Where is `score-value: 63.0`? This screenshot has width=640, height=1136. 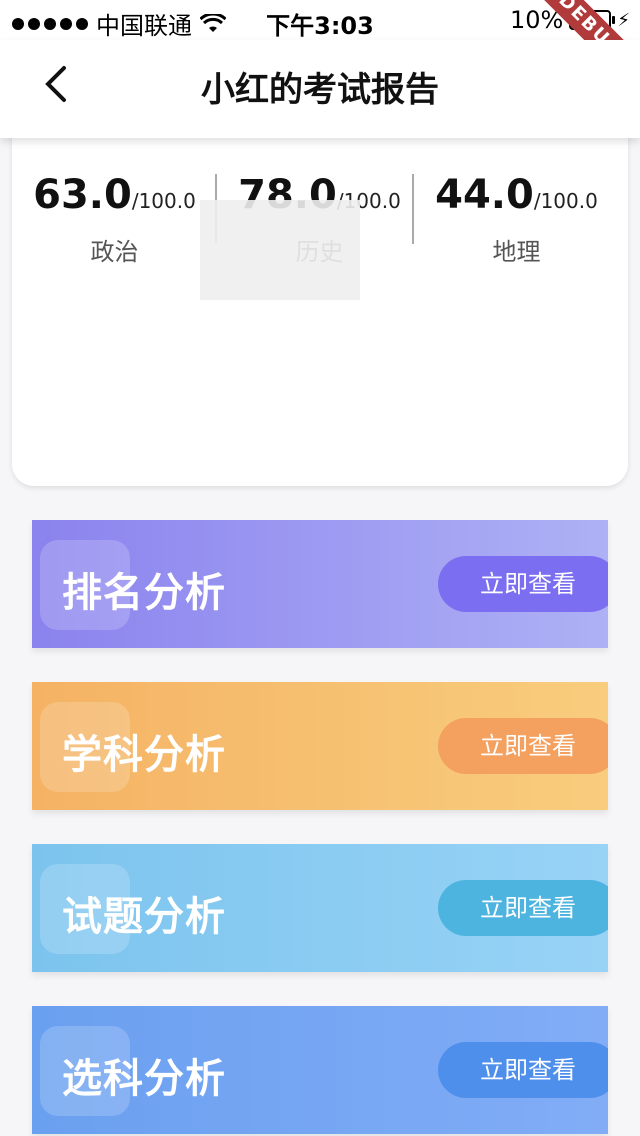
score-value: 63.0 is located at coordinates (82, 195).